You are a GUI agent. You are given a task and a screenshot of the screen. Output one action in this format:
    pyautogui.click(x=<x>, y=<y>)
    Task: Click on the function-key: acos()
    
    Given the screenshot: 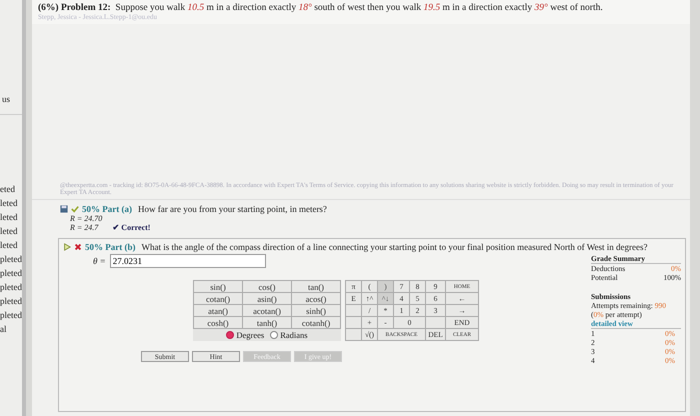 What is the action you would take?
    pyautogui.click(x=316, y=298)
    